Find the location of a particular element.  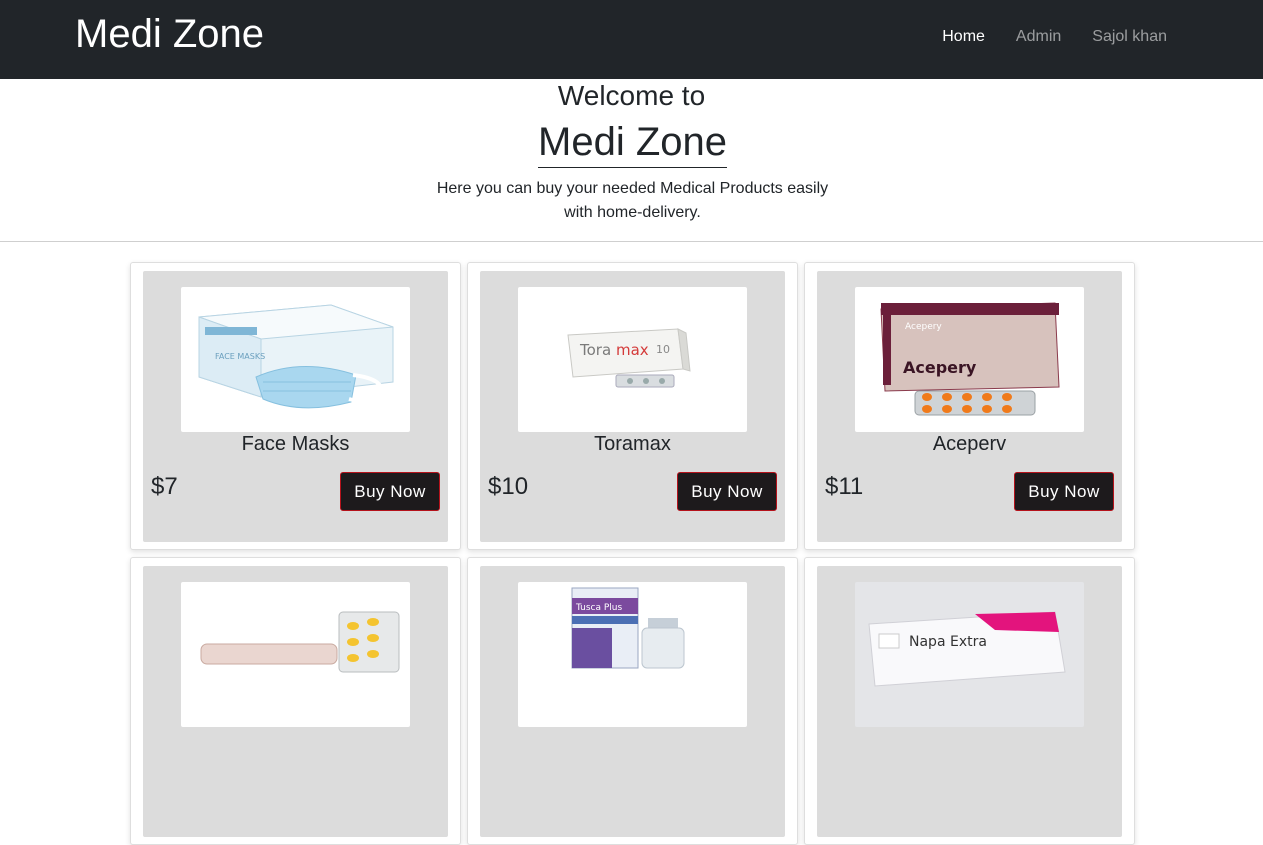

product-card: Acepery Acepery Aceperv $11 Buy Now is located at coordinates (969, 406).